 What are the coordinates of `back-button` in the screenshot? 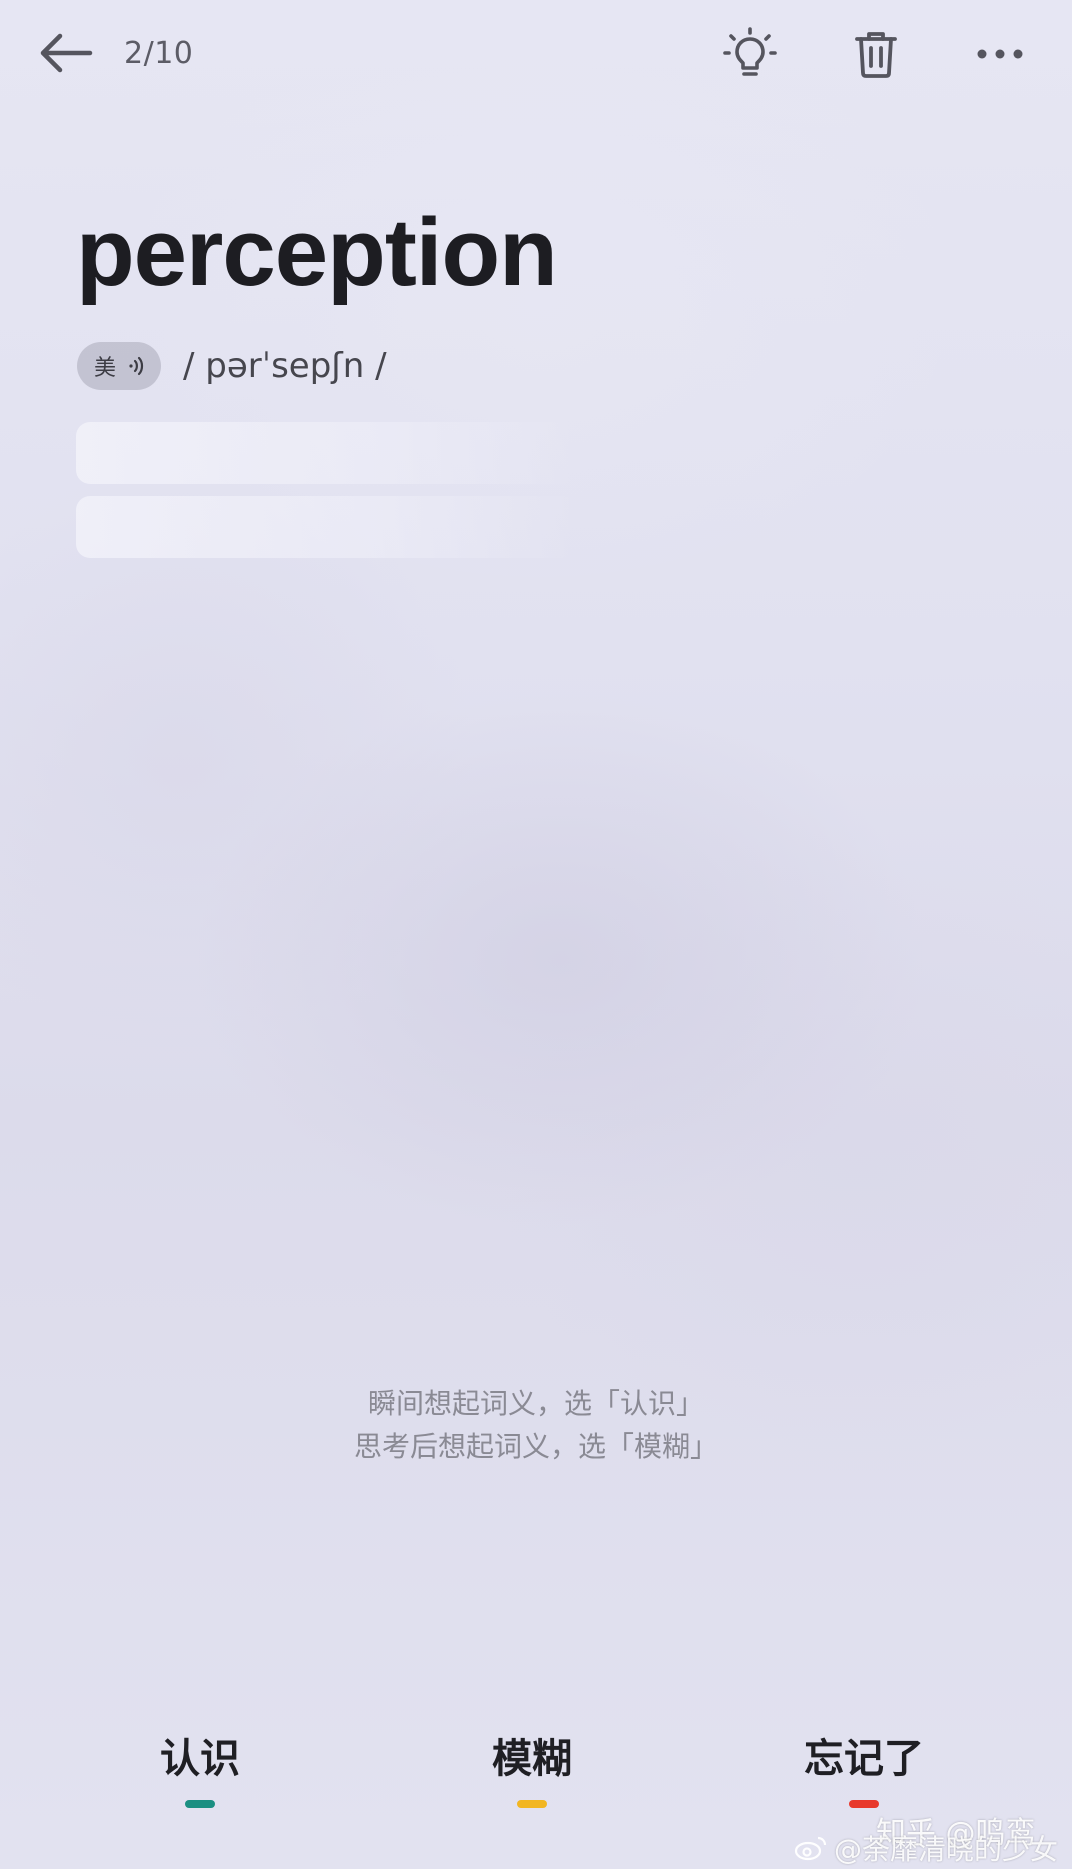 It's located at (66, 53).